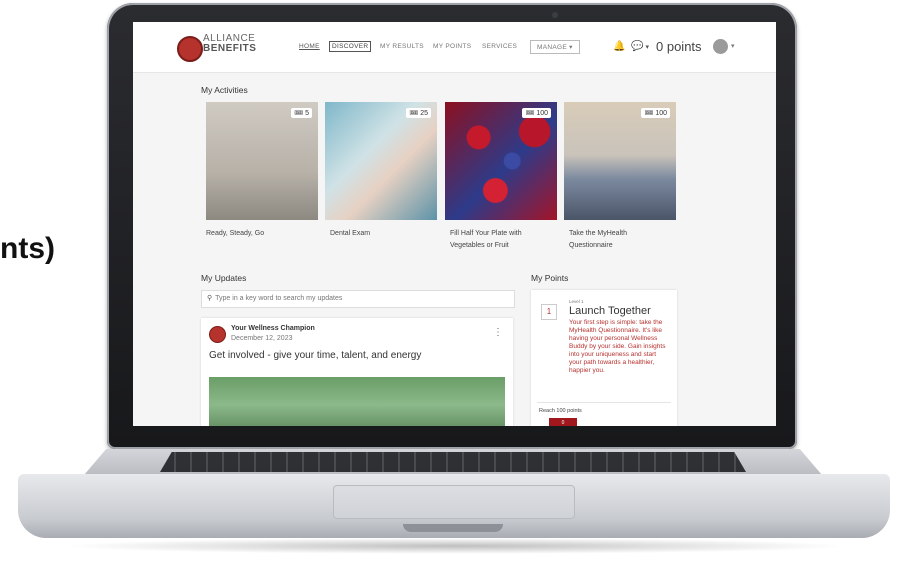 The image size is (906, 577). Describe the element at coordinates (679, 46) in the screenshot. I see `points-total: 0 points` at that location.